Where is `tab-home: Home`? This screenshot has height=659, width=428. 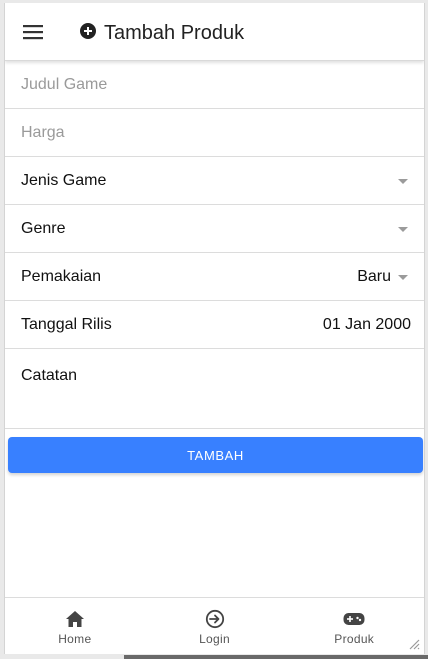
tab-home: Home is located at coordinates (75, 626).